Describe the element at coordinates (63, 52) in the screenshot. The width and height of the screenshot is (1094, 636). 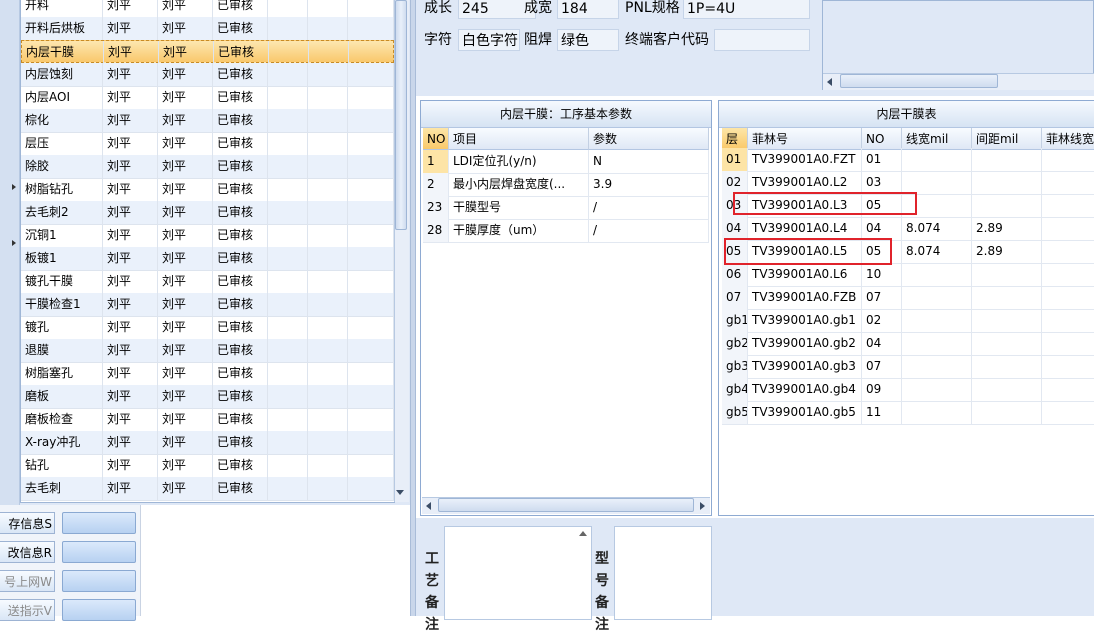
I see `process-cell-name: 内层干膜` at that location.